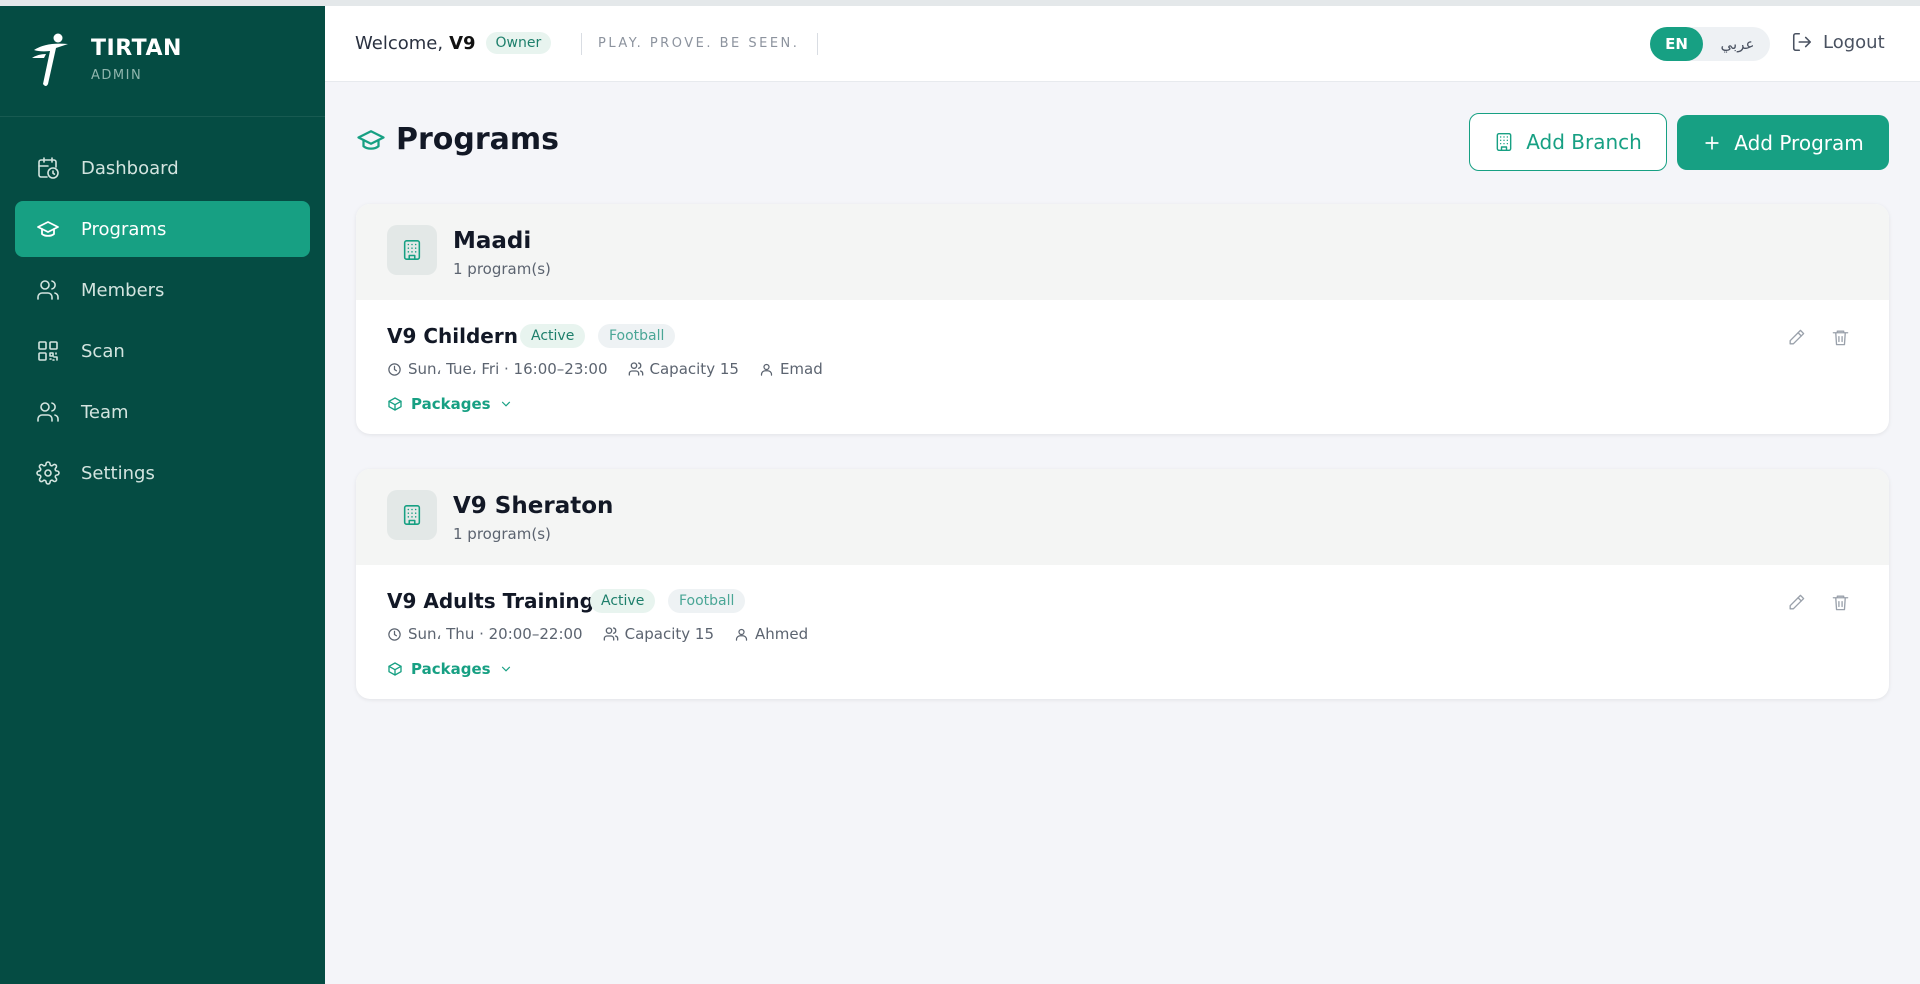 This screenshot has height=984, width=1920. Describe the element at coordinates (782, 634) in the screenshot. I see `coach-text: Ahmed` at that location.